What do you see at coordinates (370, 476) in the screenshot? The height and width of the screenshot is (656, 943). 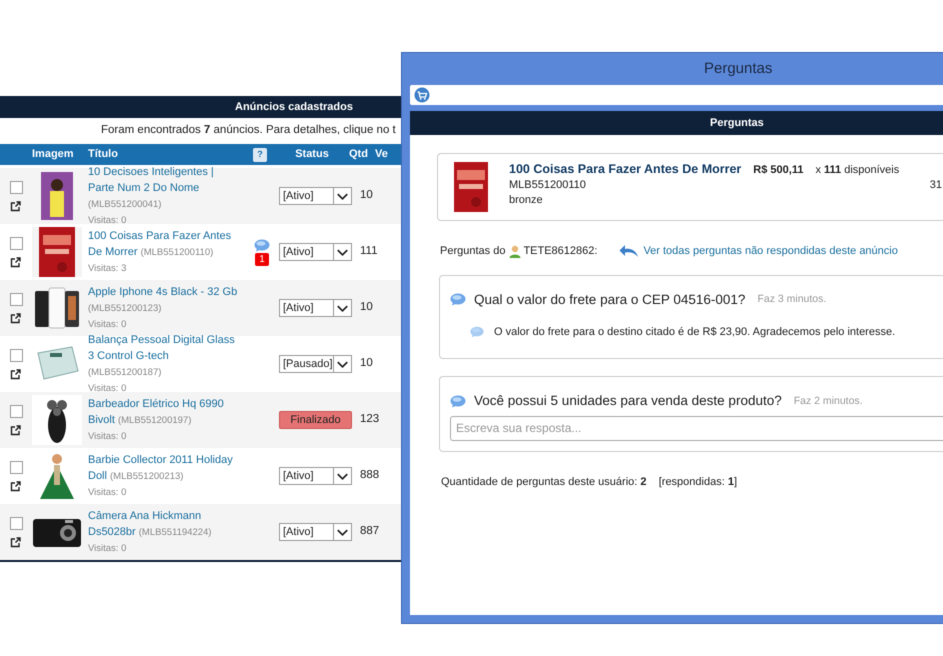 I see `quantity: 888` at bounding box center [370, 476].